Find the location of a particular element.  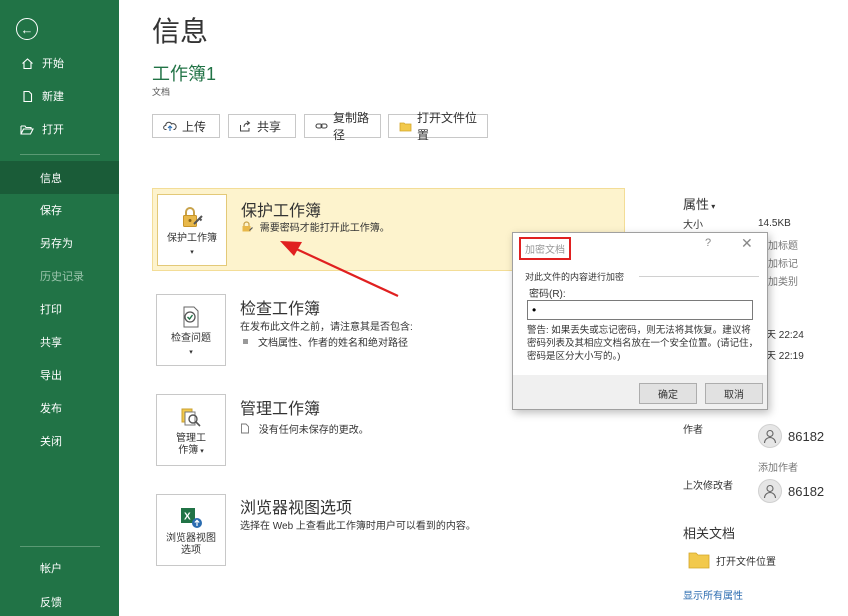

author-entry: 86182 is located at coordinates (791, 436).